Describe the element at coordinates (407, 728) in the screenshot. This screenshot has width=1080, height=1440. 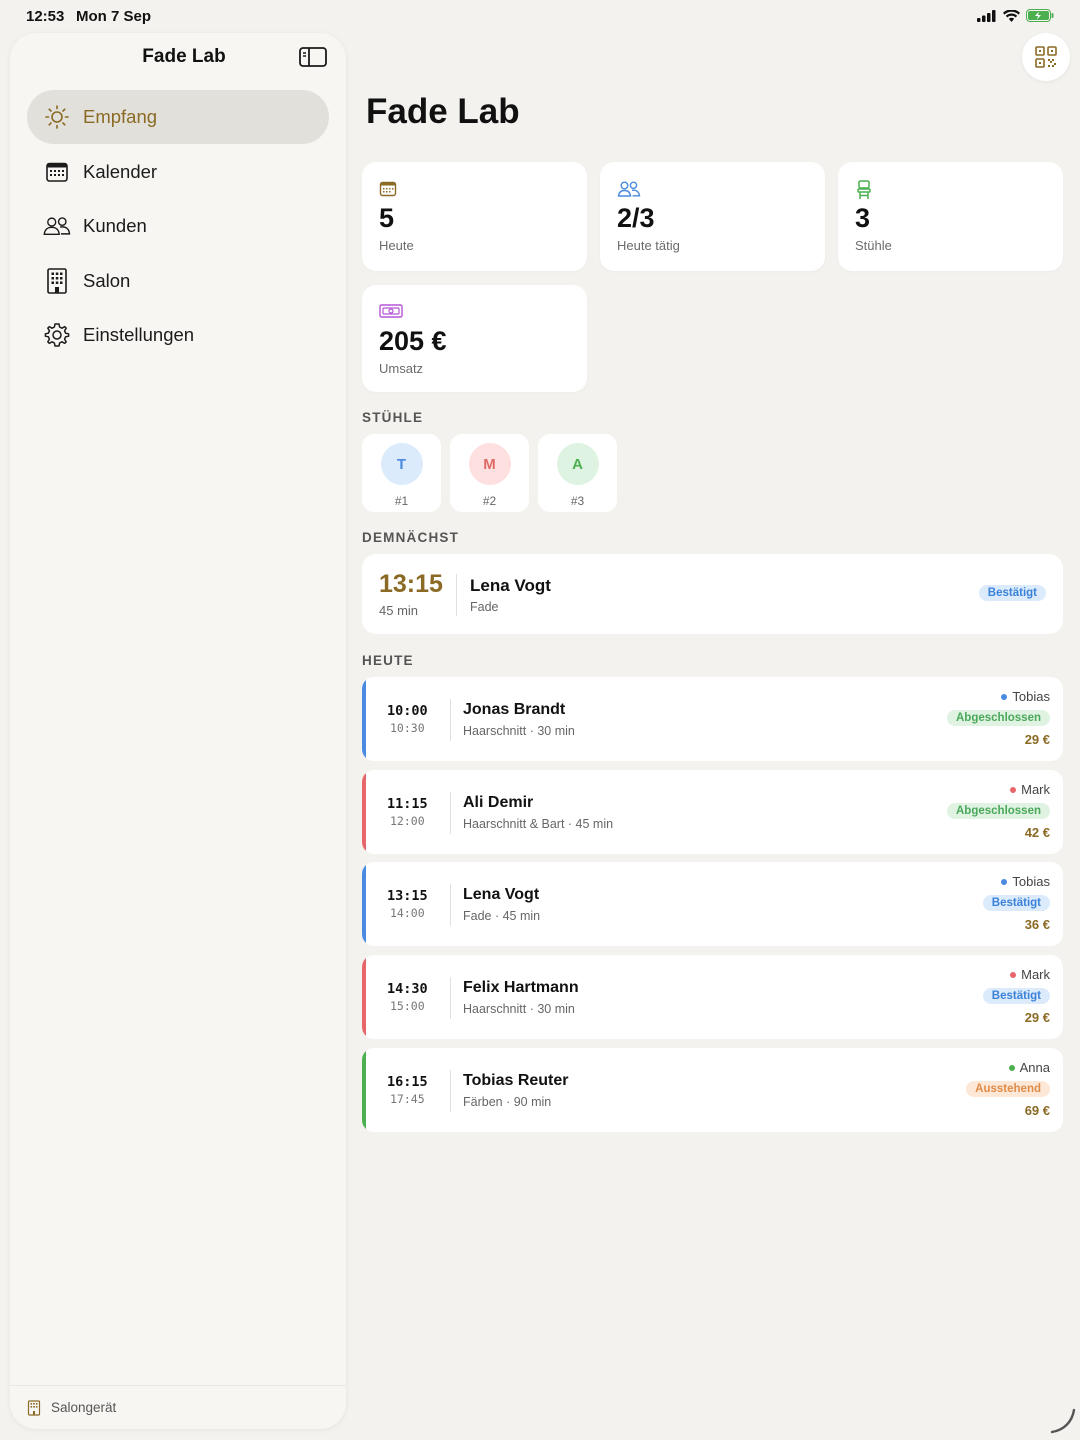
I see `appointment-end-time: 10:30` at that location.